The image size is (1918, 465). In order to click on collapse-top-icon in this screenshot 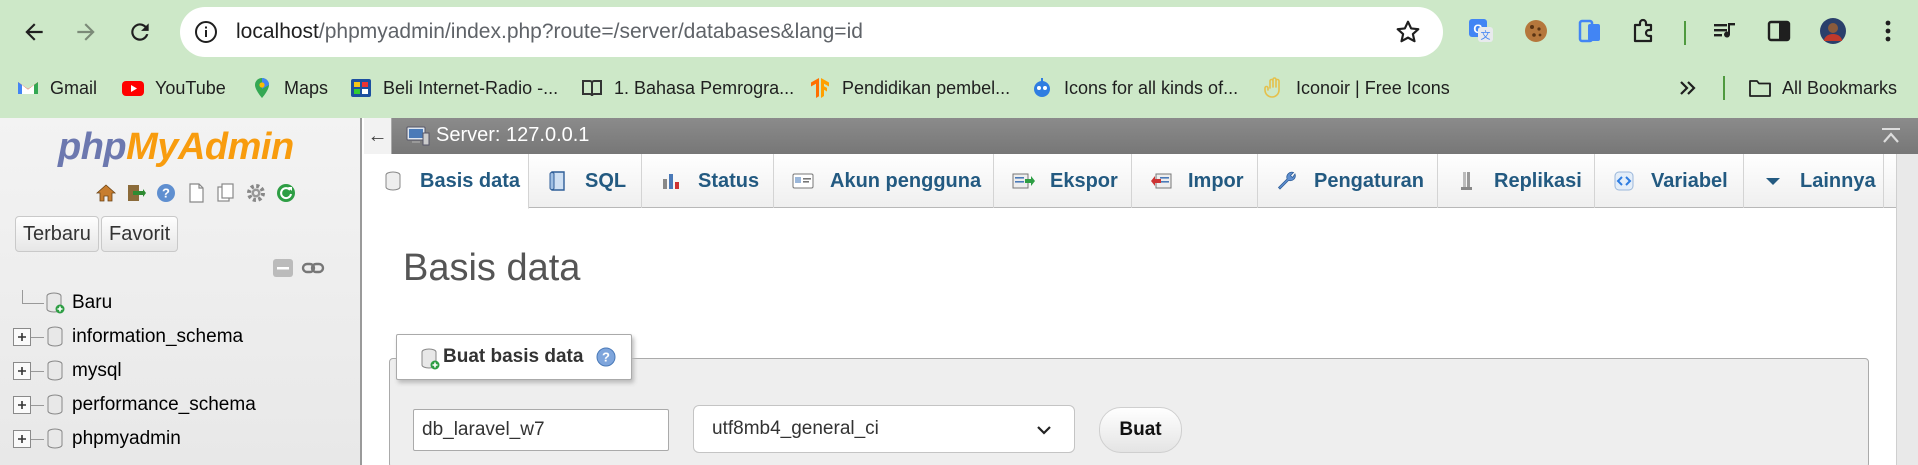, I will do `click(1891, 136)`.